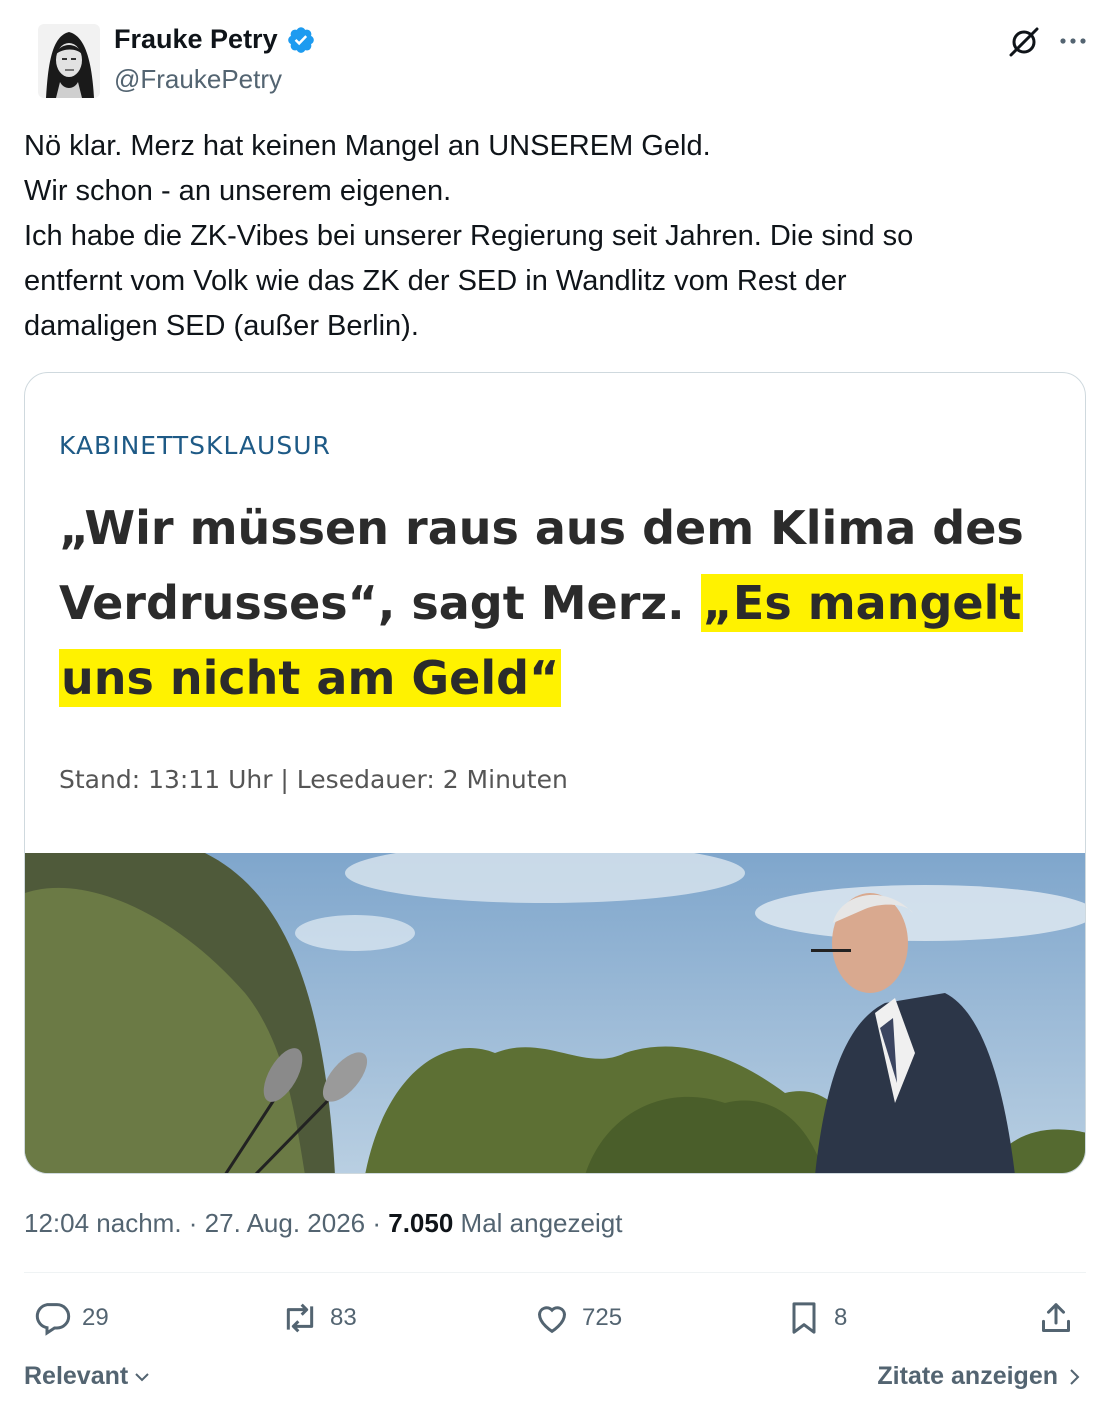 The height and width of the screenshot is (1408, 1113). I want to click on share-icon, so click(1056, 1317).